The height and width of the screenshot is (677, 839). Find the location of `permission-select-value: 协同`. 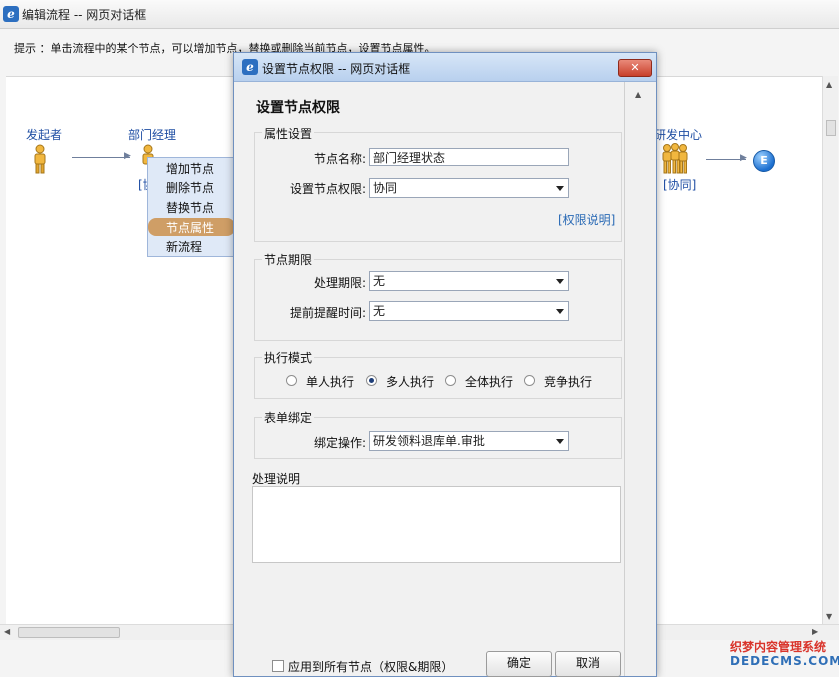

permission-select-value: 协同 is located at coordinates (385, 188).